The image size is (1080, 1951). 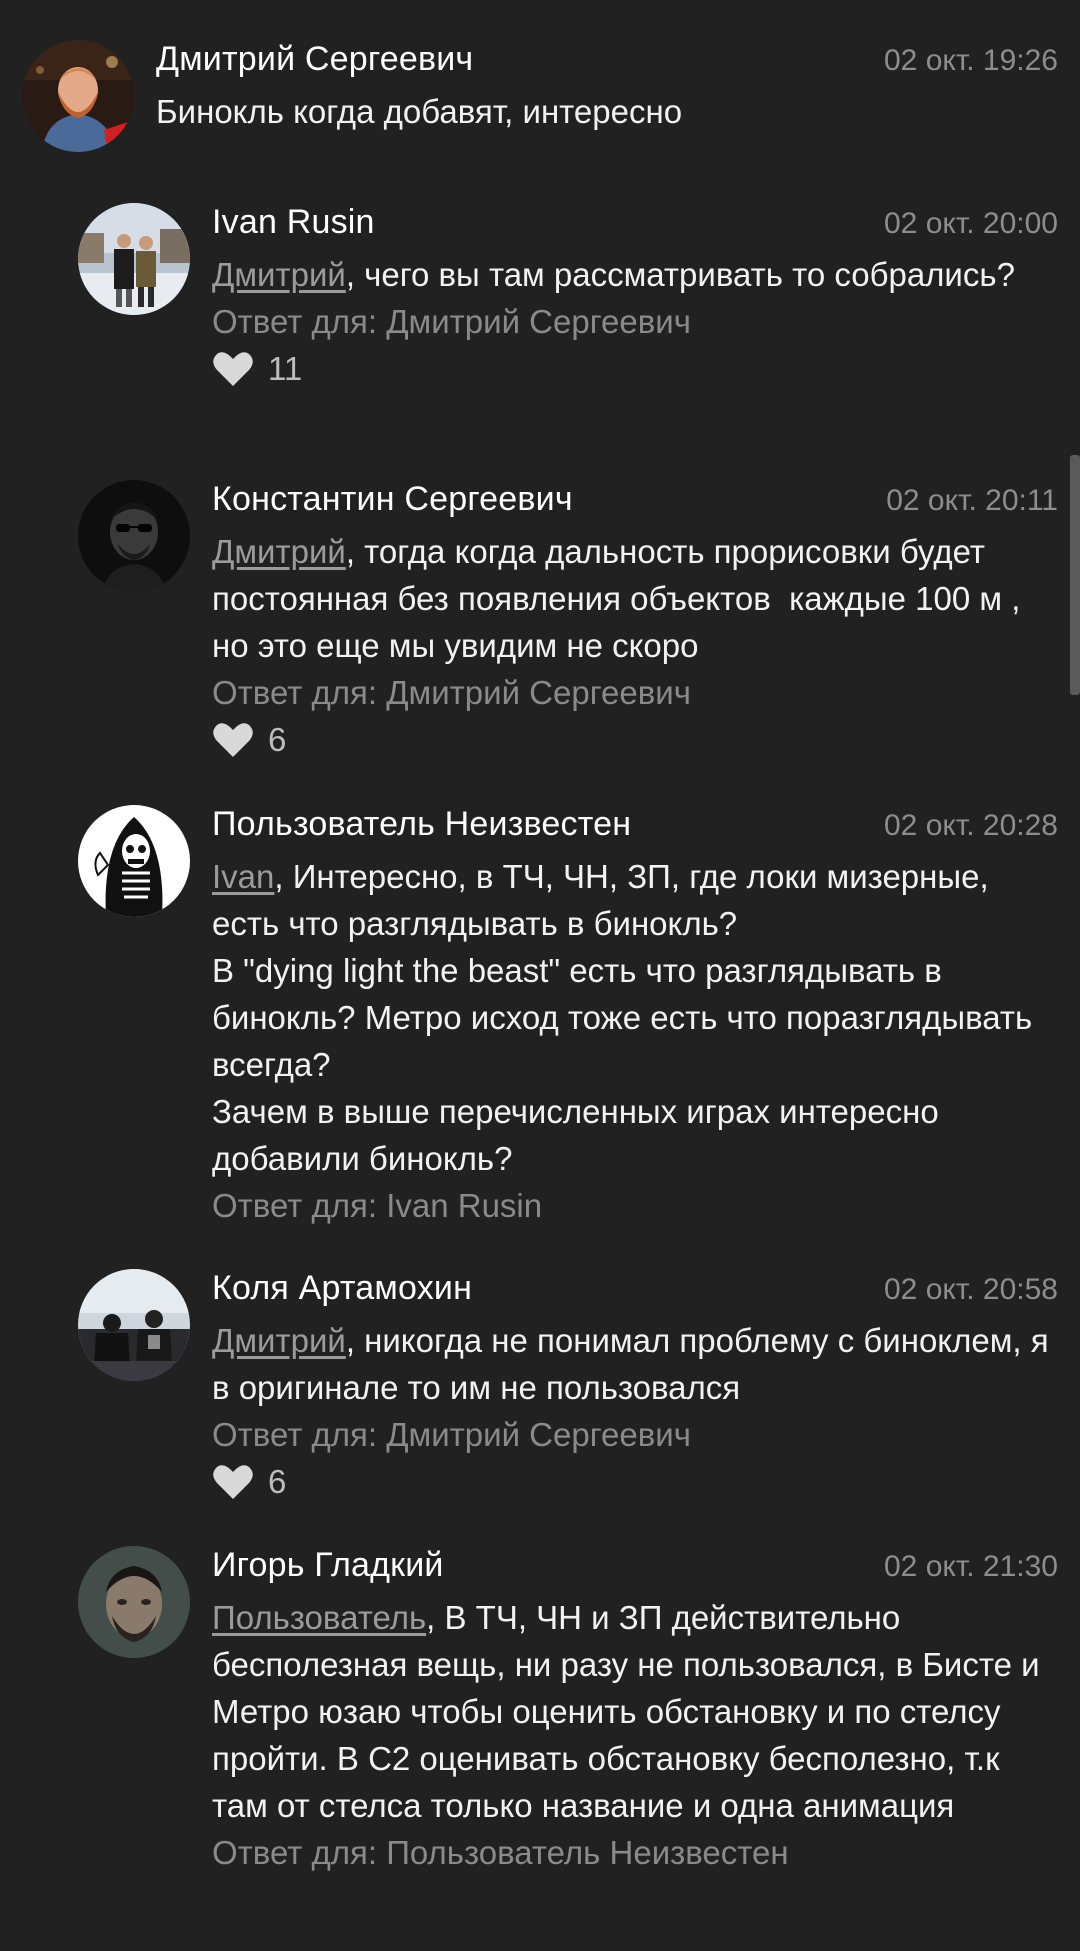 I want to click on comment-author: Коля Артамохин, so click(x=342, y=1288).